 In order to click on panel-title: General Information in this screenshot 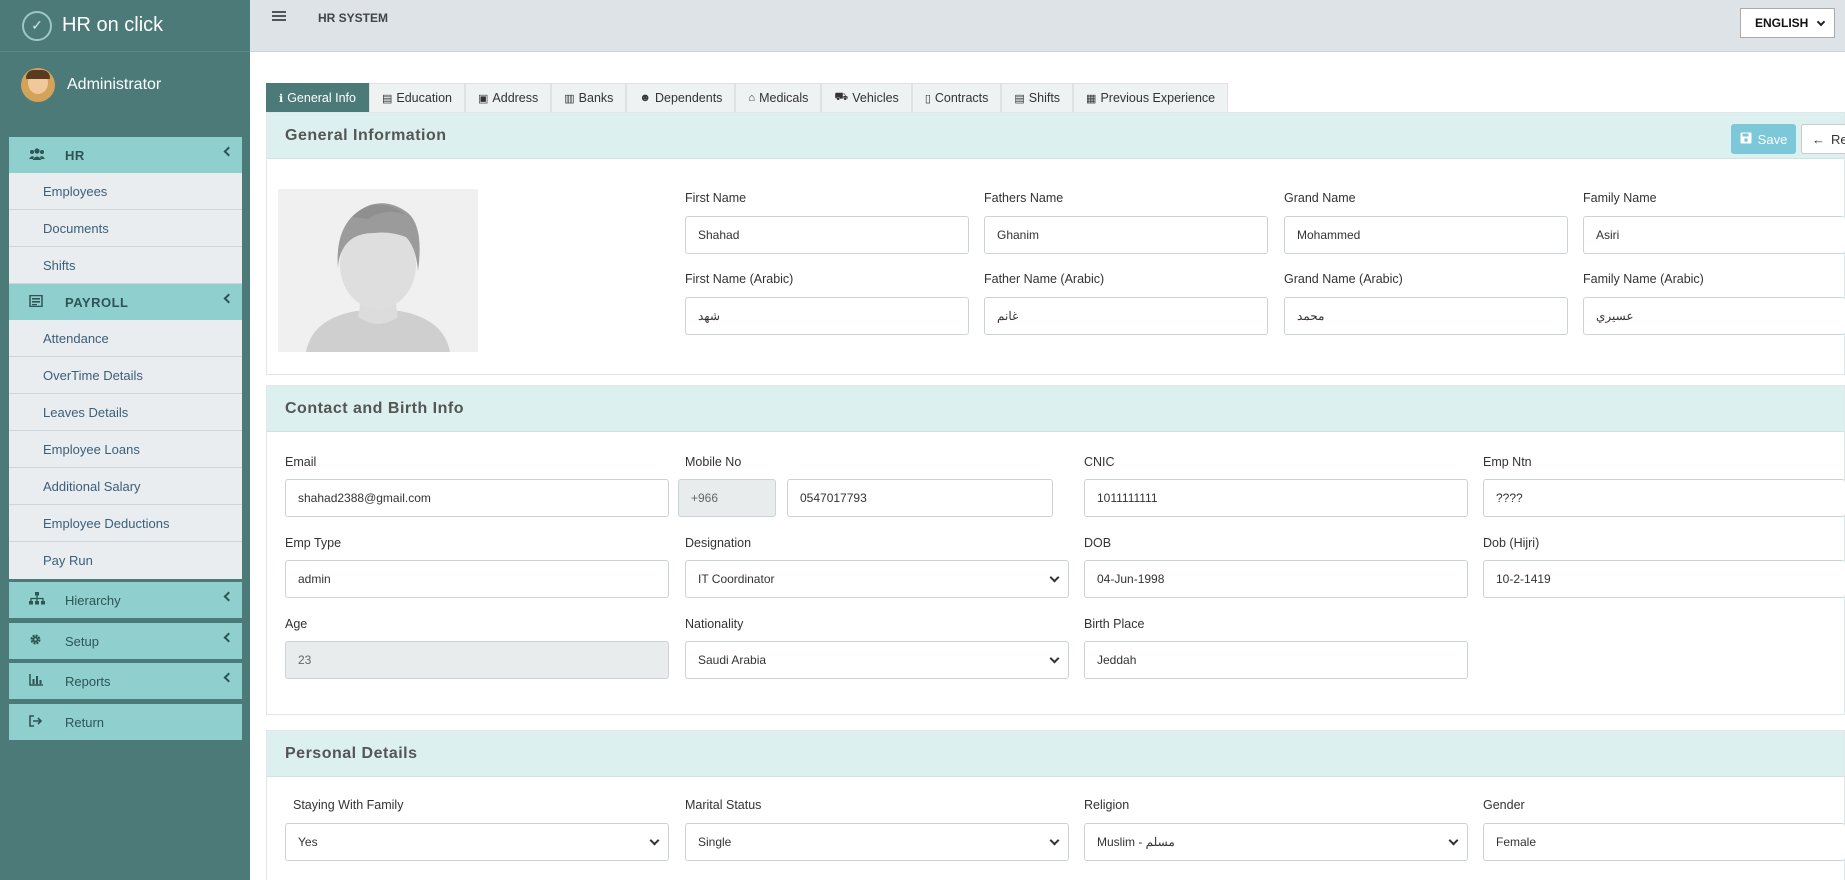, I will do `click(1055, 136)`.